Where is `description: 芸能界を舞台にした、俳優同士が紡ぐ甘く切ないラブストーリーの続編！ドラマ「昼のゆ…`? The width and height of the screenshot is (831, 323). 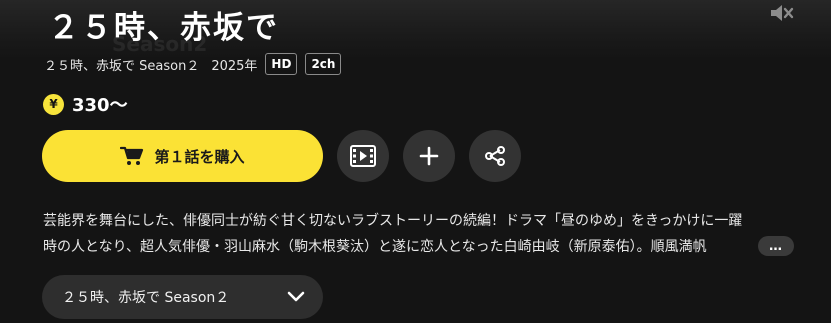
description: 芸能界を舞台にした、俳優同士が紡ぐ甘く切ないラブストーリーの続編！ドラマ「昼のゆ… is located at coordinates (418, 234).